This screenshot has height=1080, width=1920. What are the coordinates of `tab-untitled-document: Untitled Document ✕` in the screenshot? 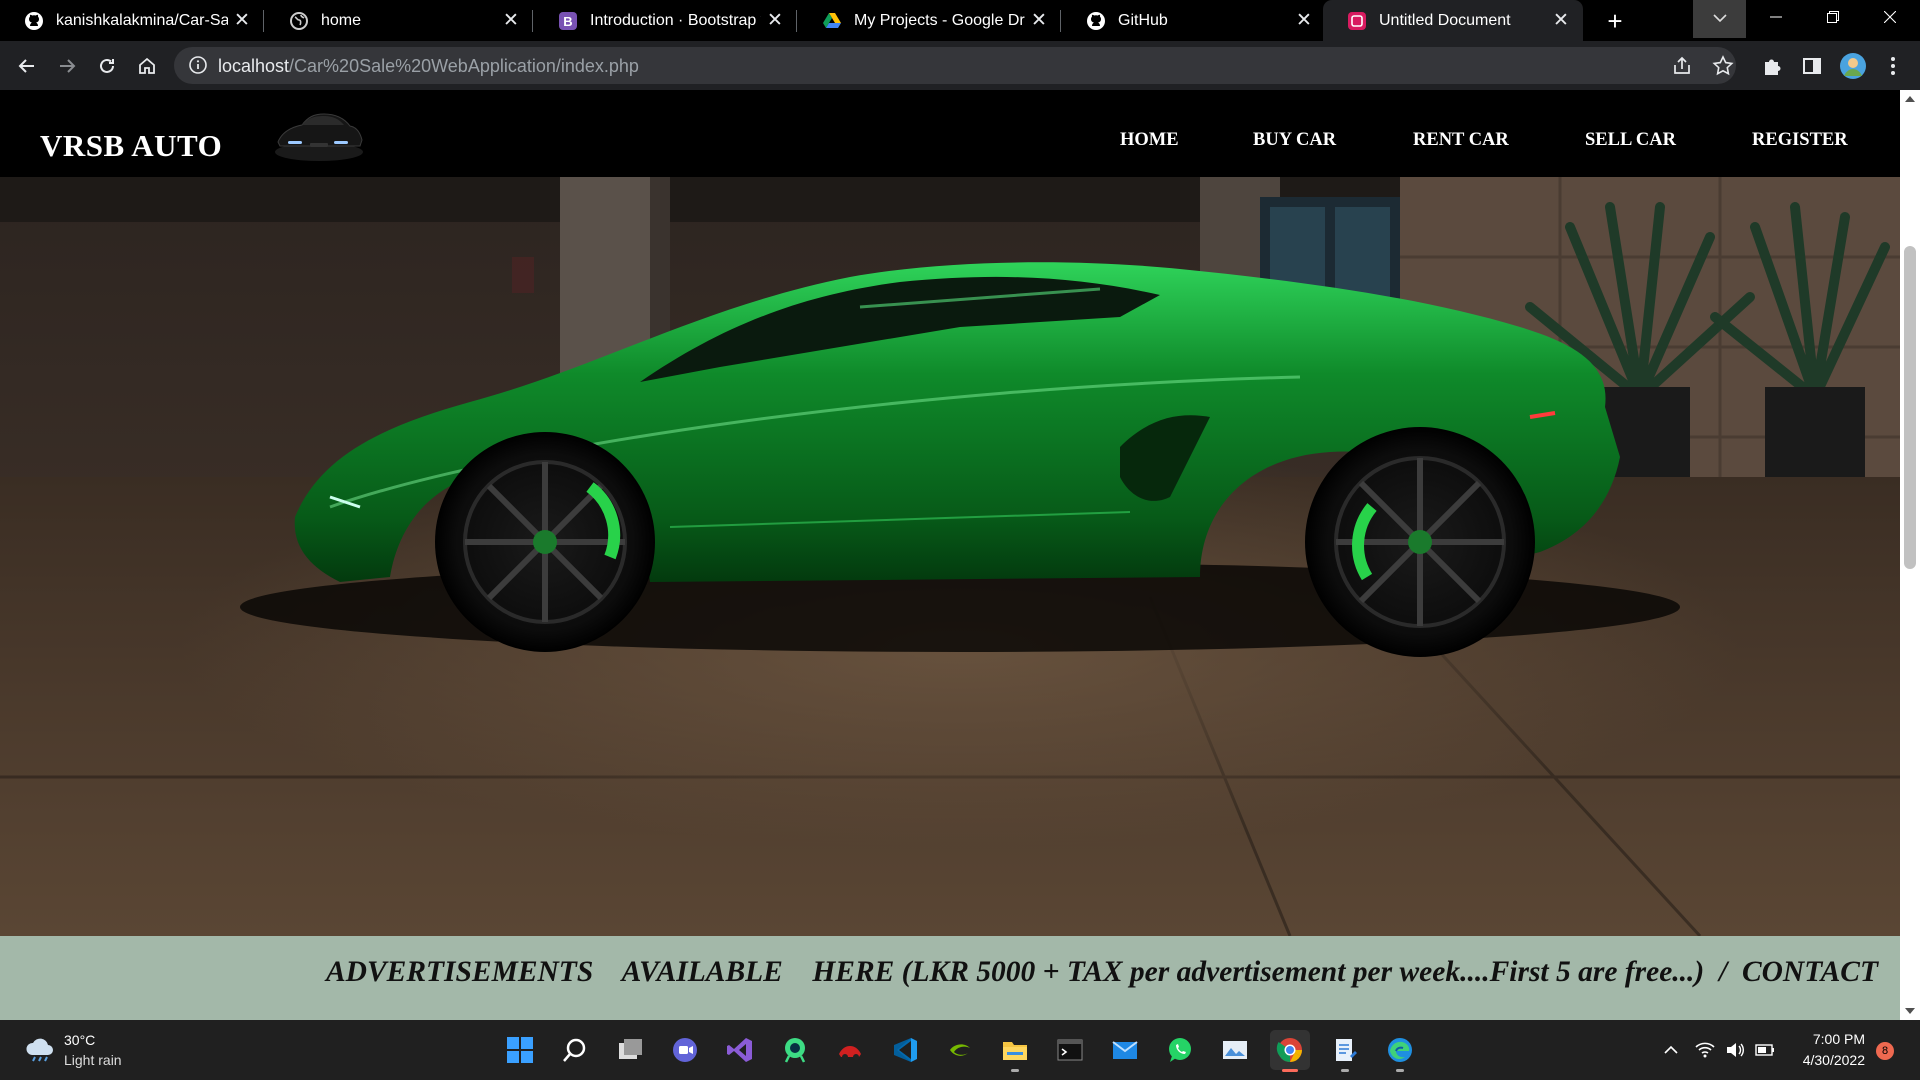 It's located at (1453, 20).